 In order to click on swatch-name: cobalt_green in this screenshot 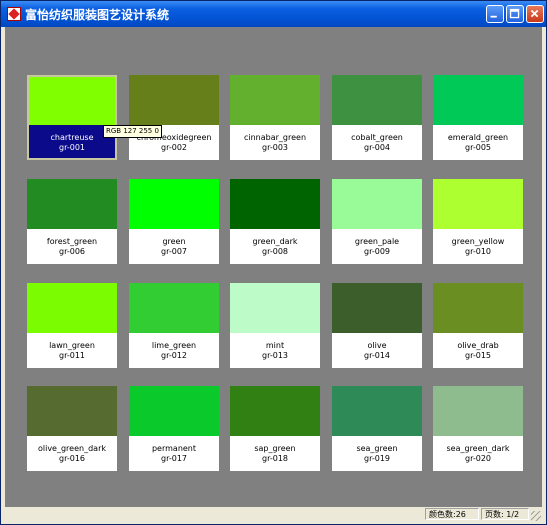, I will do `click(377, 137)`.